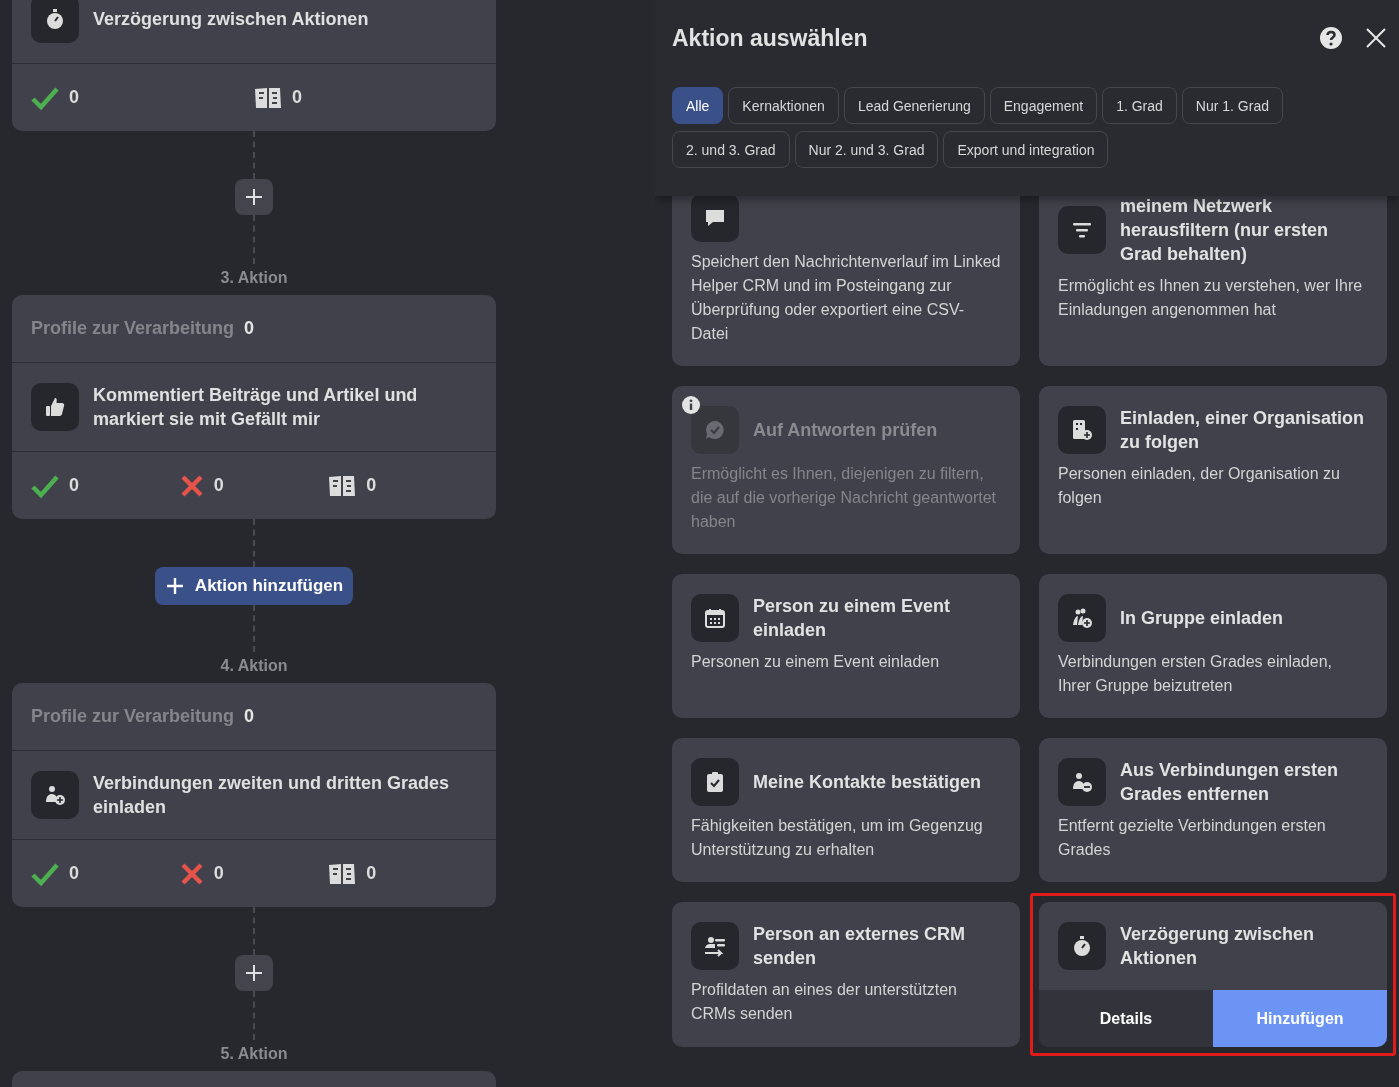  Describe the element at coordinates (254, 586) in the screenshot. I see `add-action-button: Aktion hinzufügen` at that location.